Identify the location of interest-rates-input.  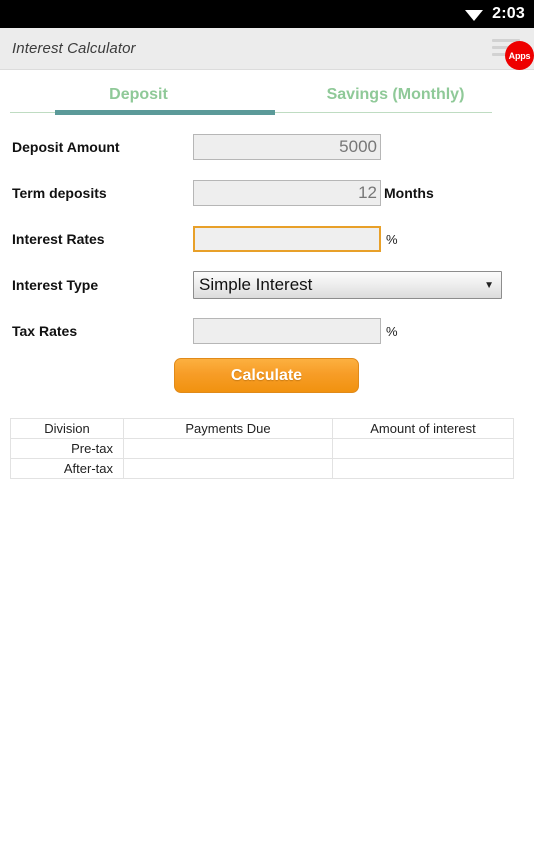
(287, 239).